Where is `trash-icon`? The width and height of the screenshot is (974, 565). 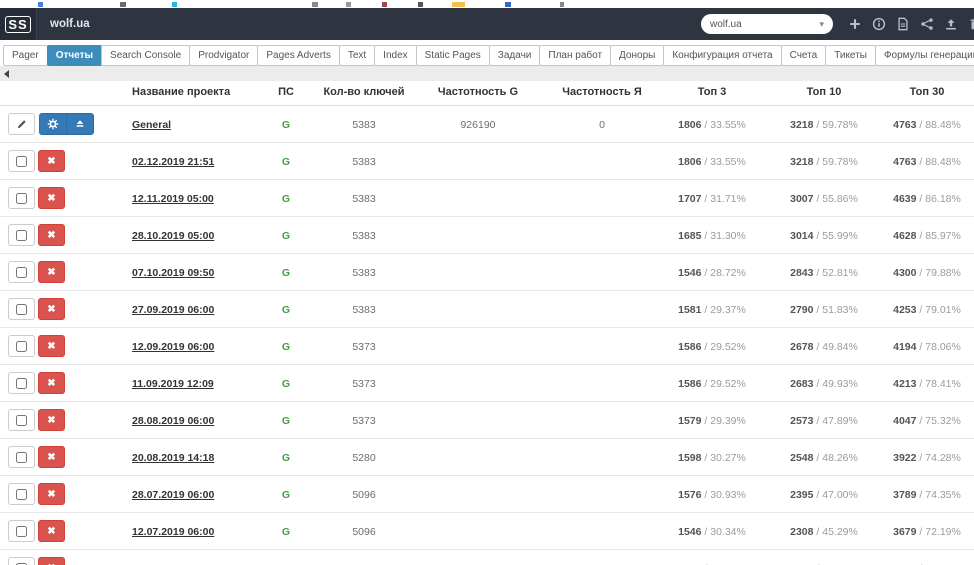 trash-icon is located at coordinates (971, 24).